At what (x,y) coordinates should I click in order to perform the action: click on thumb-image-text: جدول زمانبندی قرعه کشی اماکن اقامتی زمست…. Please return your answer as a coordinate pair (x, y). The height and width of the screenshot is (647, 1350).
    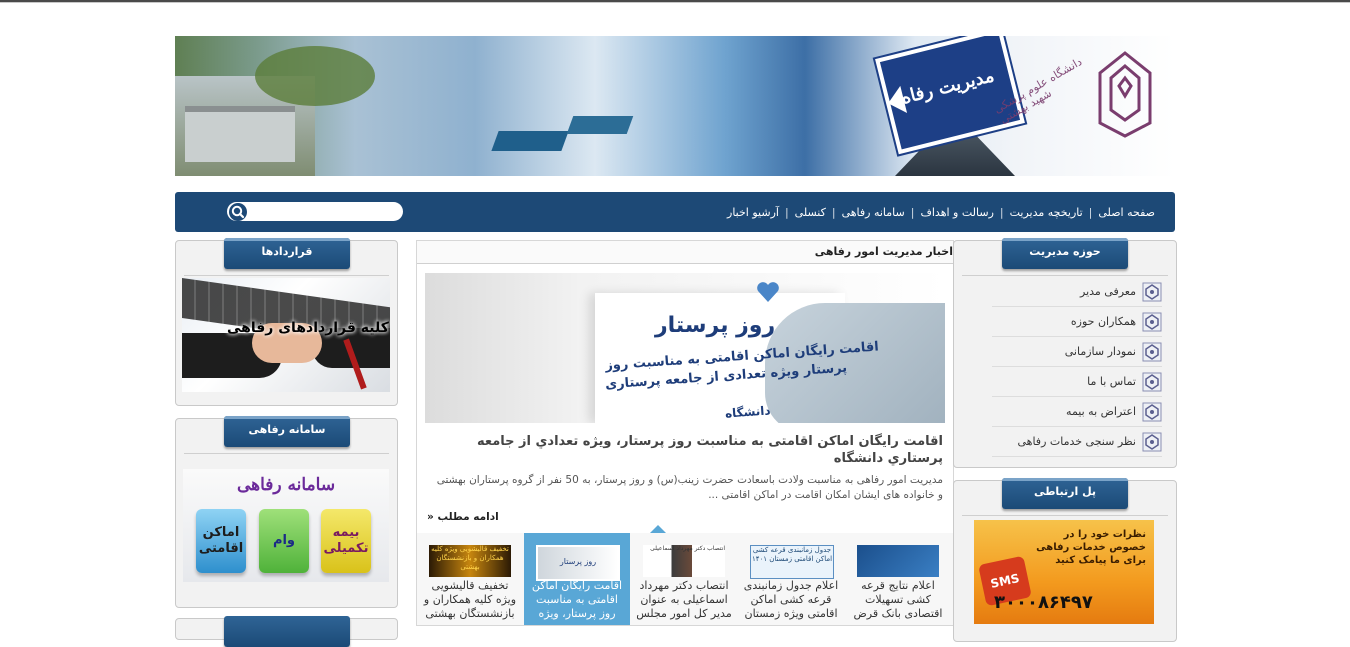
    Looking at the image, I should click on (792, 554).